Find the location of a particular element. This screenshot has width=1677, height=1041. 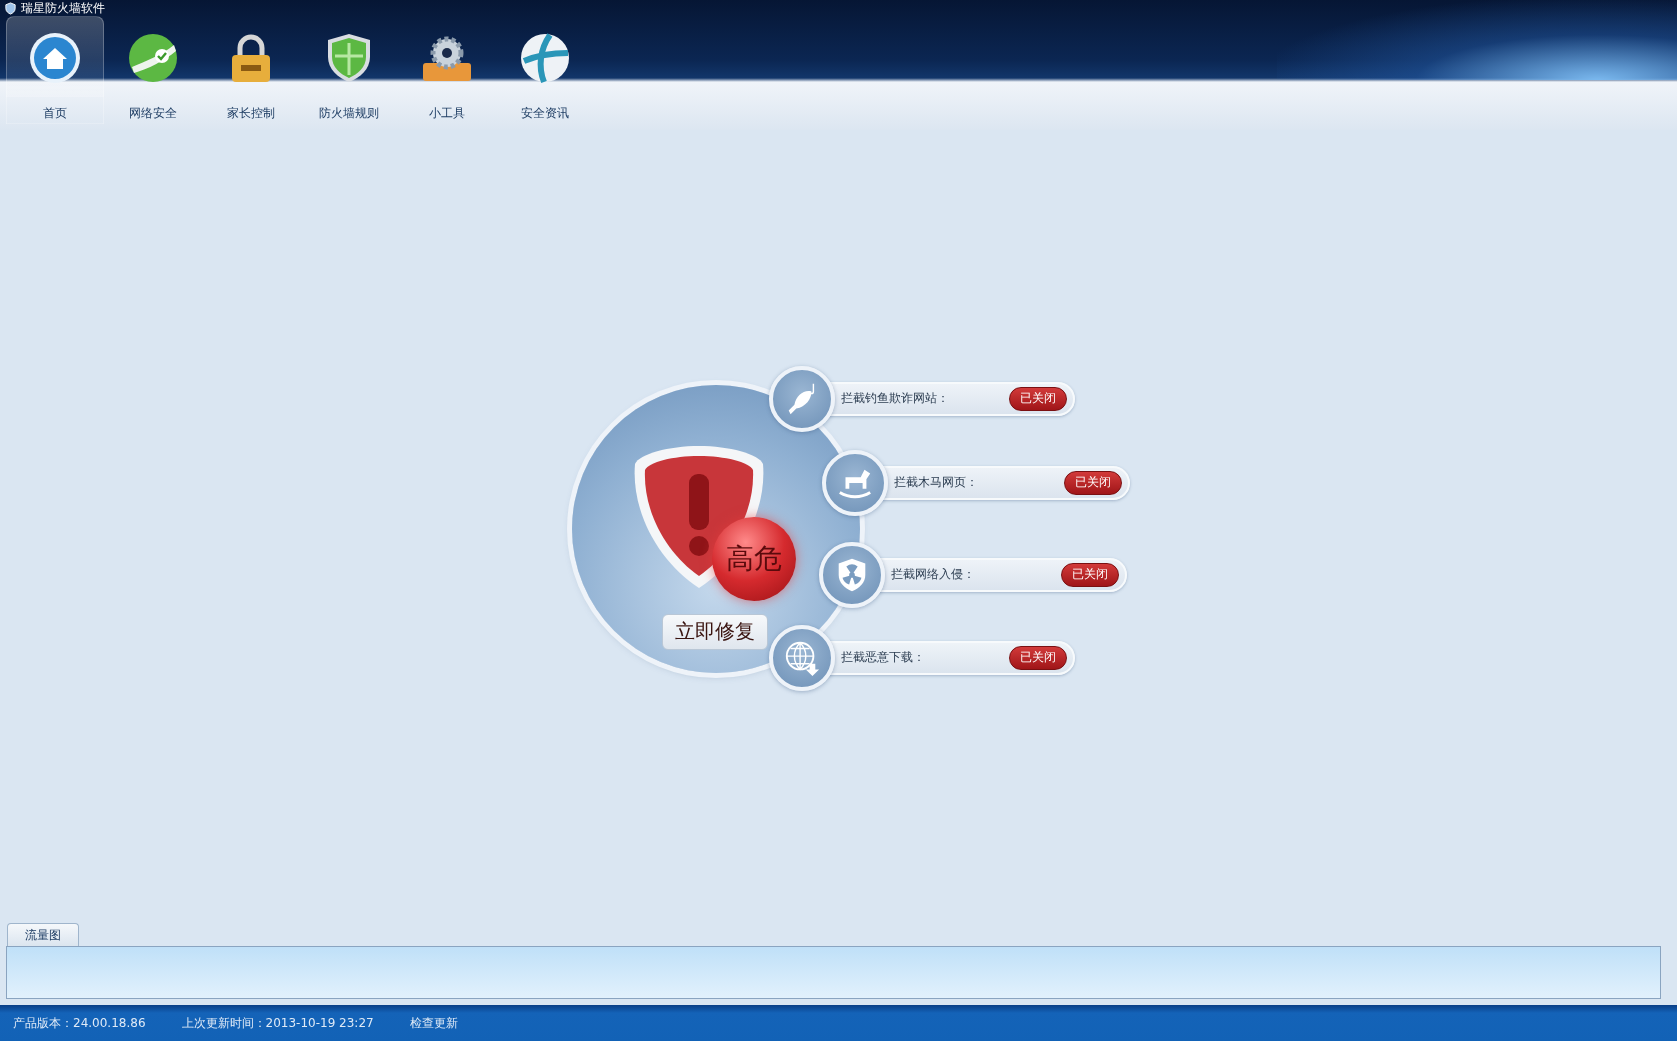

protection-label: 拦截网络入侵： is located at coordinates (932, 574).